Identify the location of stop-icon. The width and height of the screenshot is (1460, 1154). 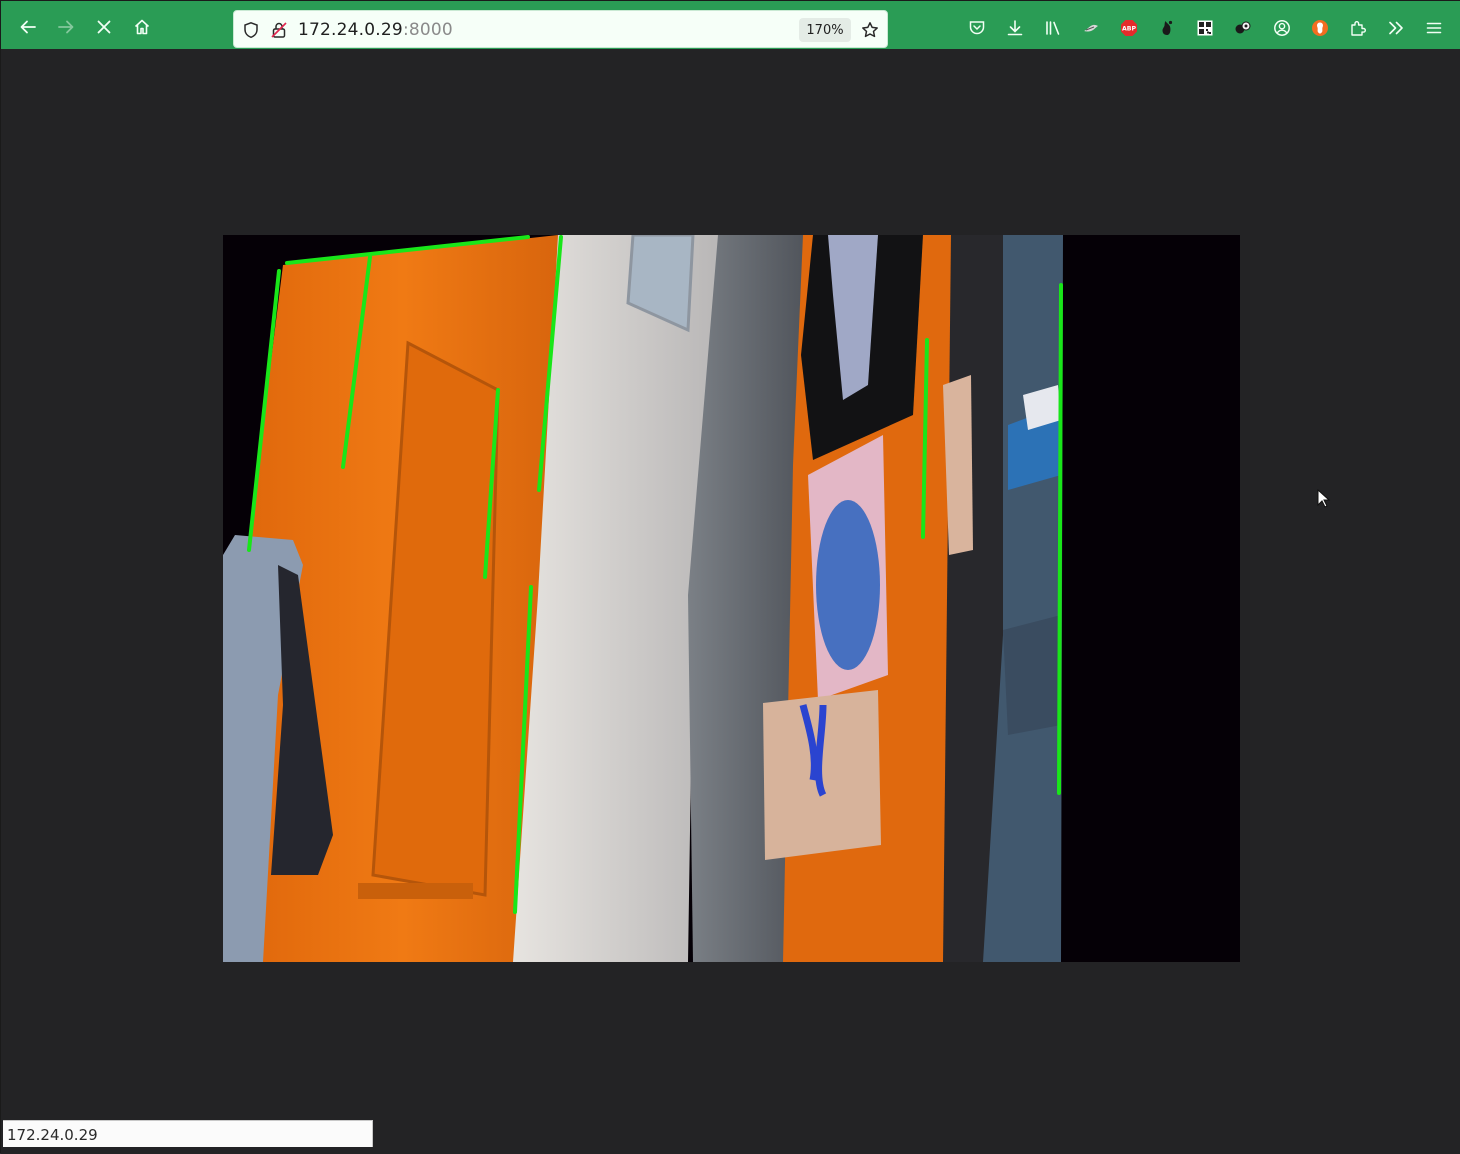
(104, 27).